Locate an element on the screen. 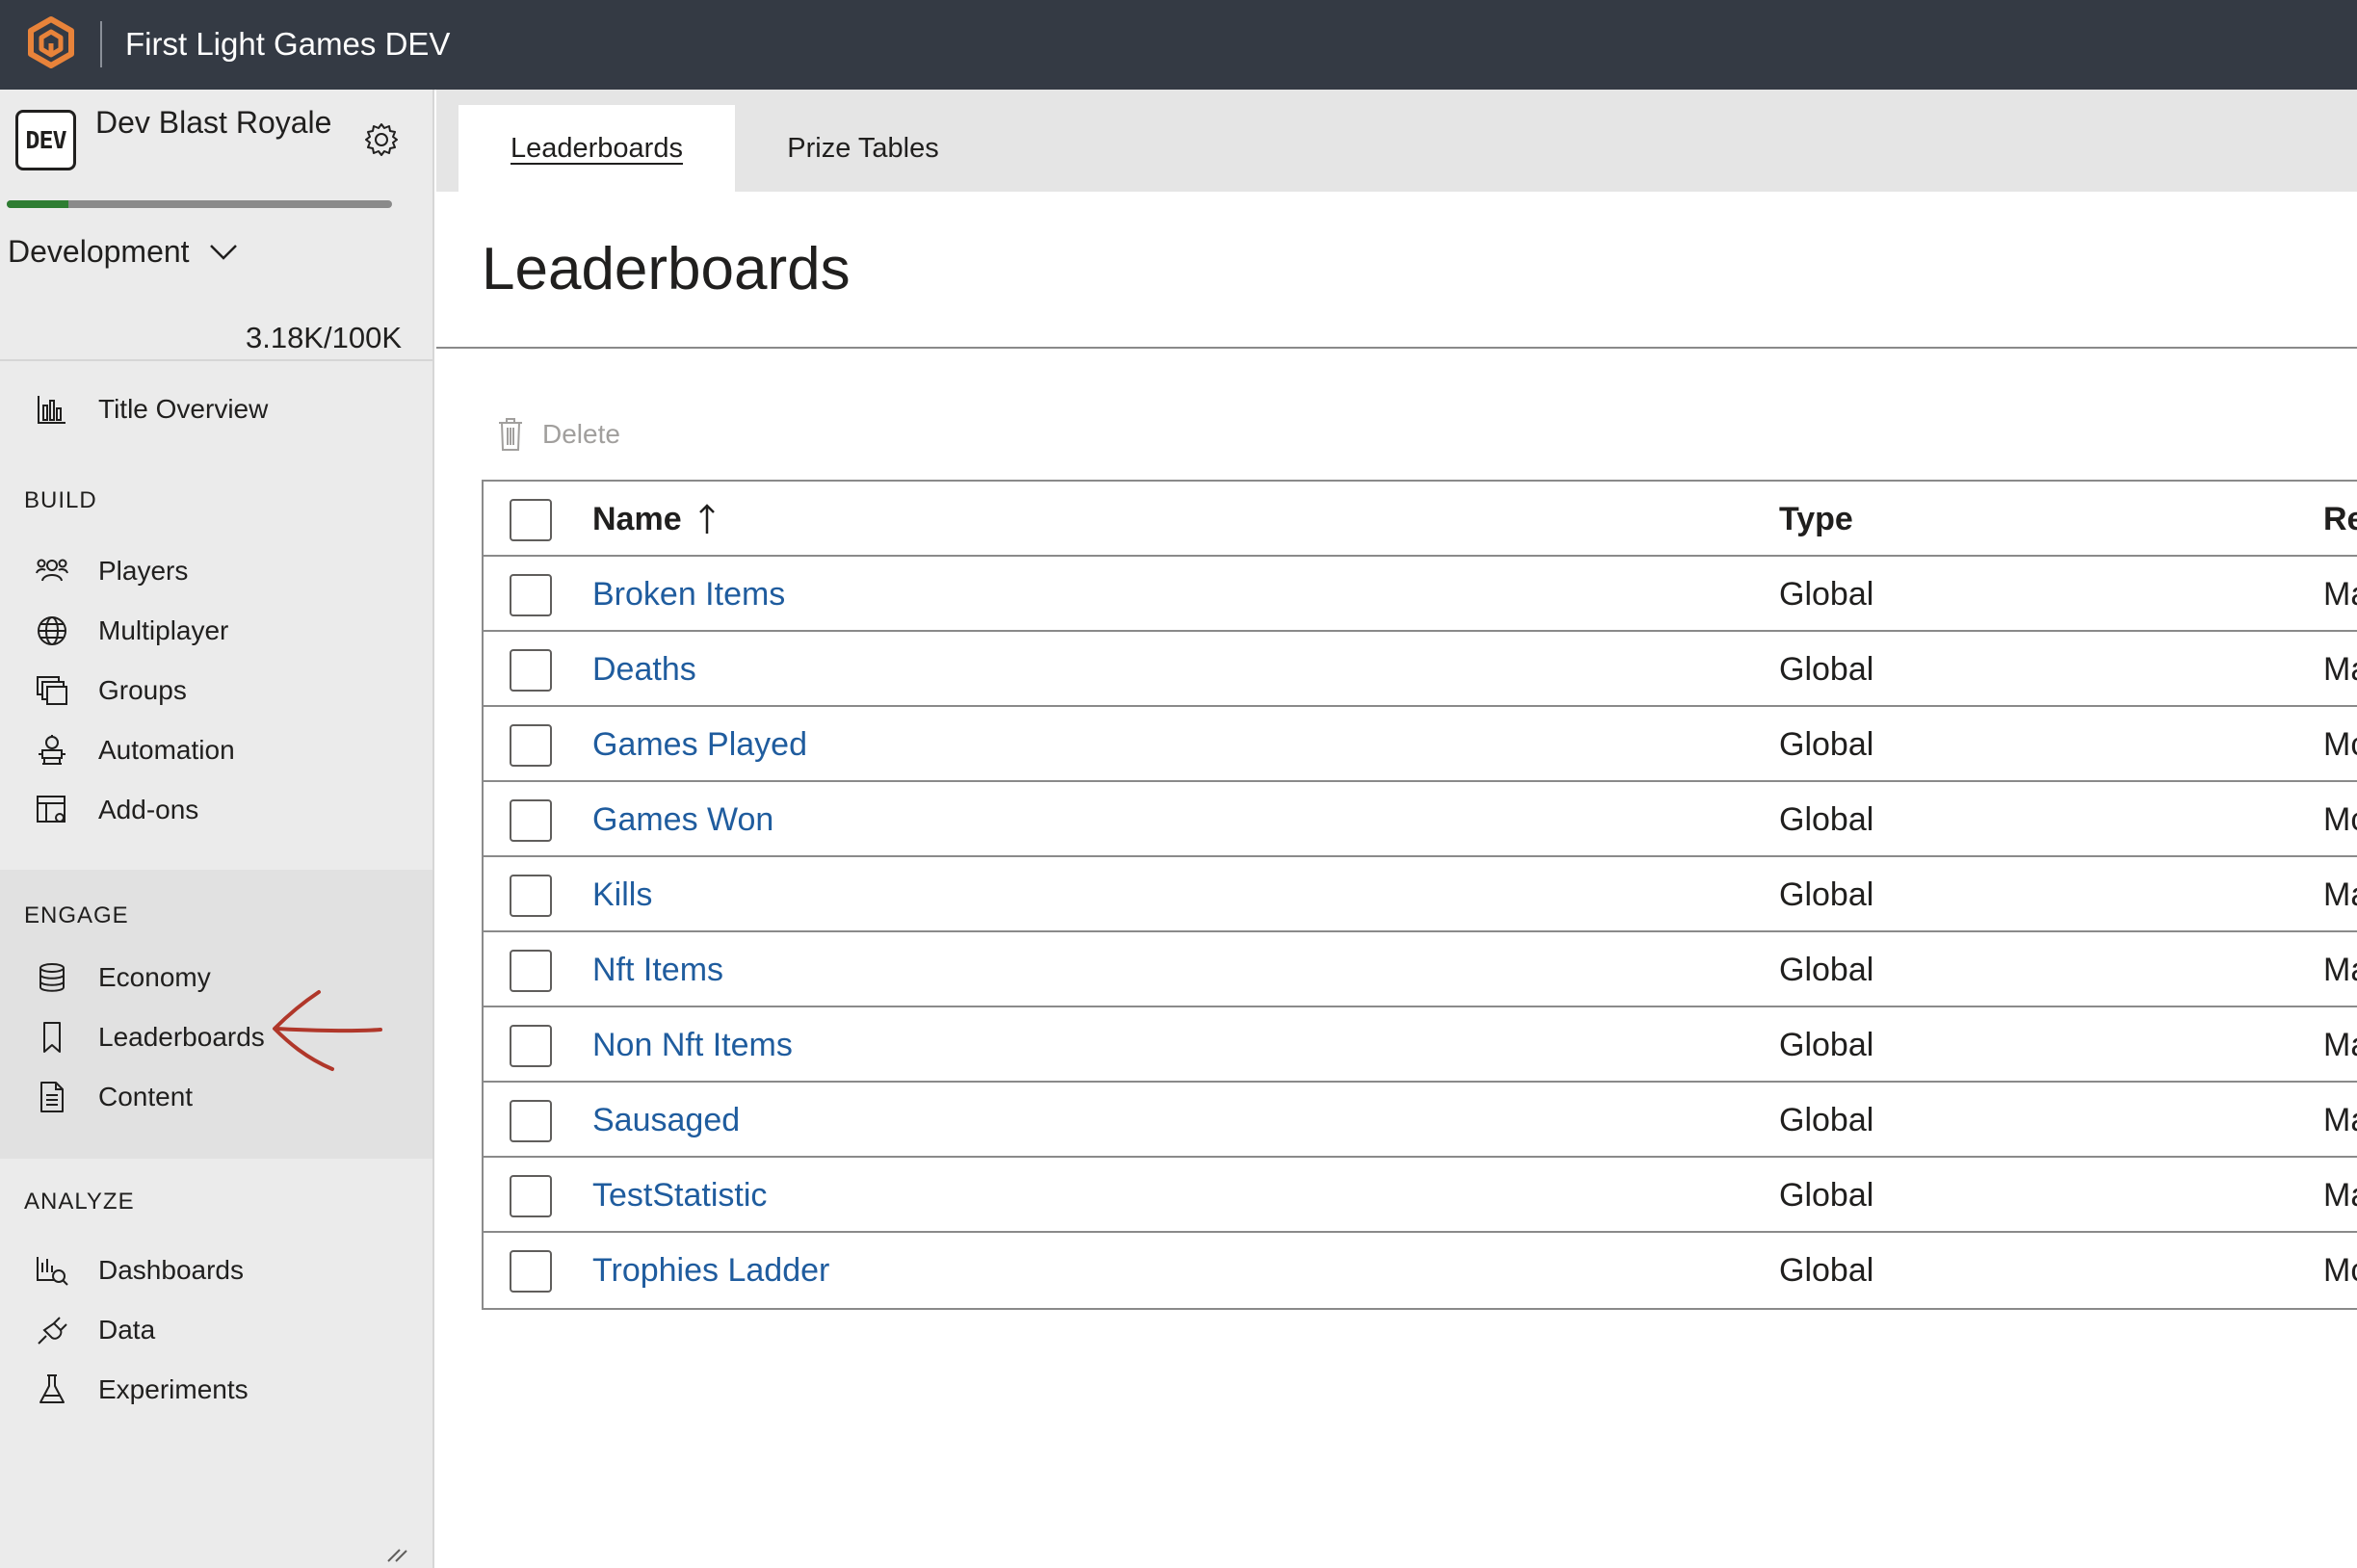 This screenshot has height=1568, width=2357. usage-count: 3.18K/100K is located at coordinates (323, 337).